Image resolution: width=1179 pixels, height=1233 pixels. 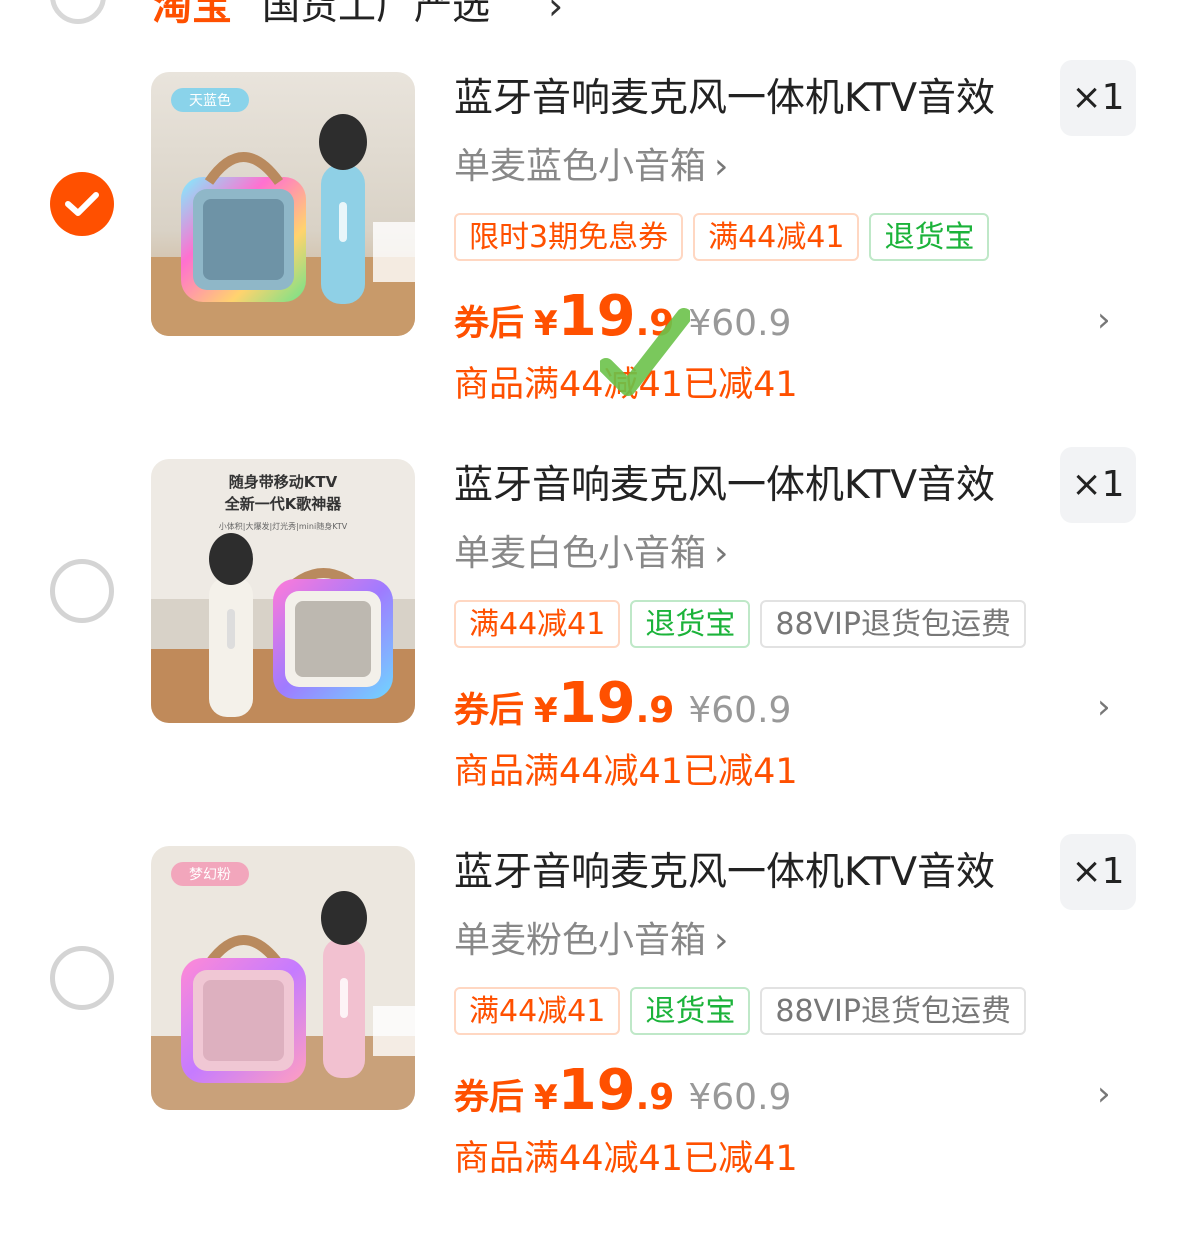 What do you see at coordinates (376, 17) in the screenshot?
I see `shop-name: 国货工厂严选` at bounding box center [376, 17].